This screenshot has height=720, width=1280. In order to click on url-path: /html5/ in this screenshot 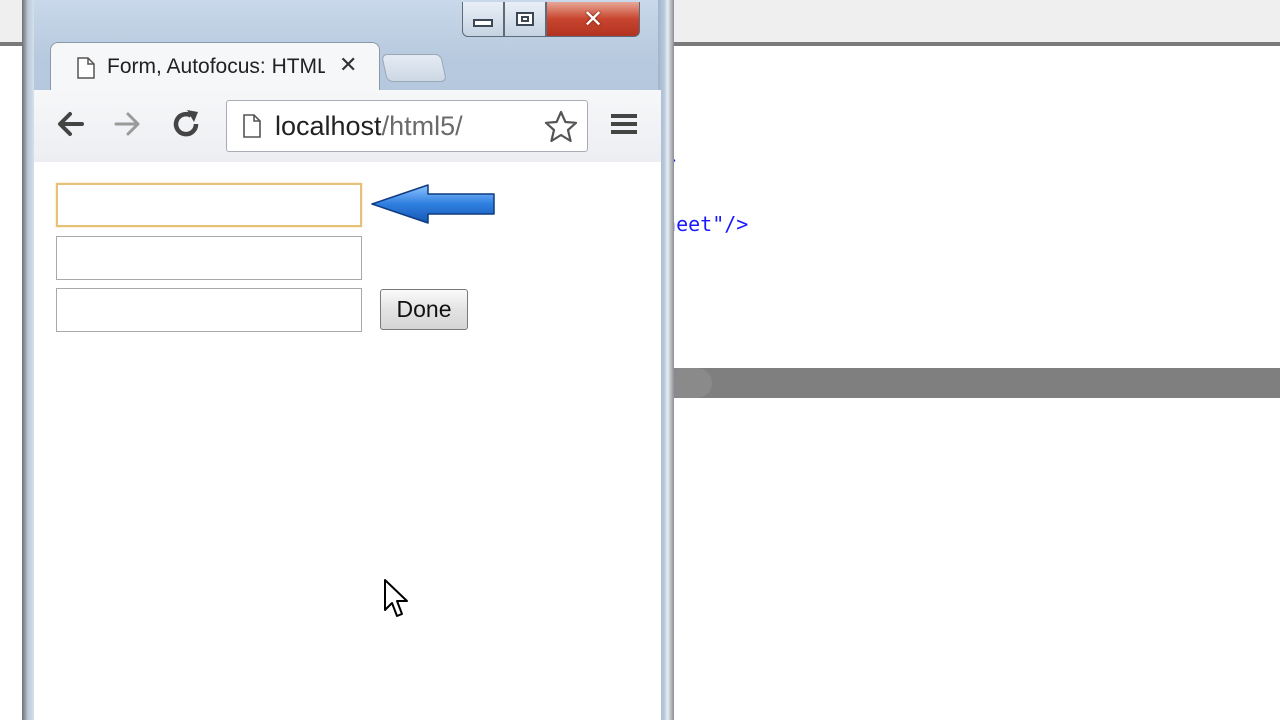, I will do `click(422, 126)`.